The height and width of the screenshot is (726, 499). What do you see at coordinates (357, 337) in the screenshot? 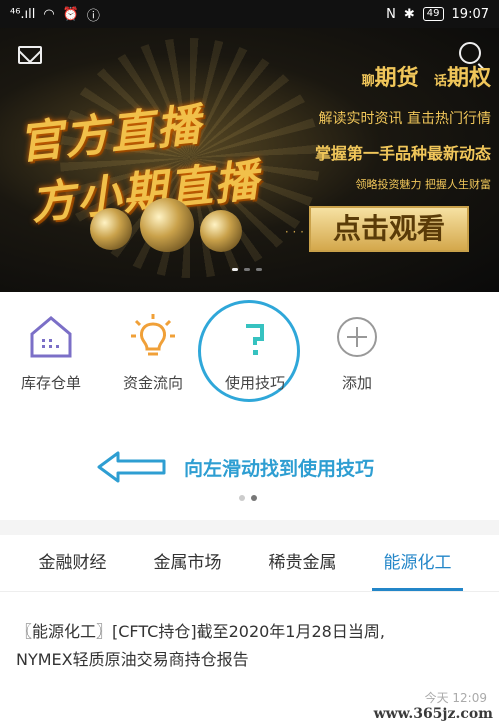
I see `plus-icon` at bounding box center [357, 337].